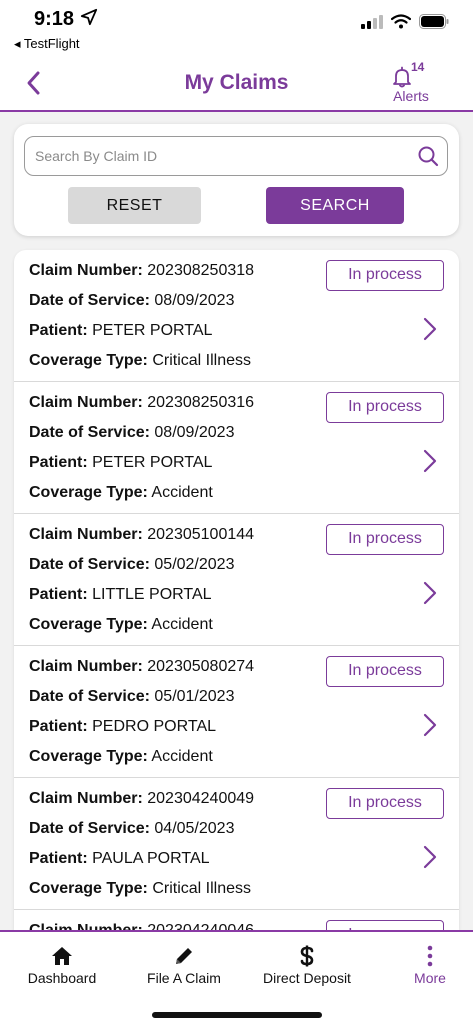 Image resolution: width=473 pixels, height=1024 pixels. Describe the element at coordinates (335, 205) in the screenshot. I see `search-button: SEARCH` at that location.